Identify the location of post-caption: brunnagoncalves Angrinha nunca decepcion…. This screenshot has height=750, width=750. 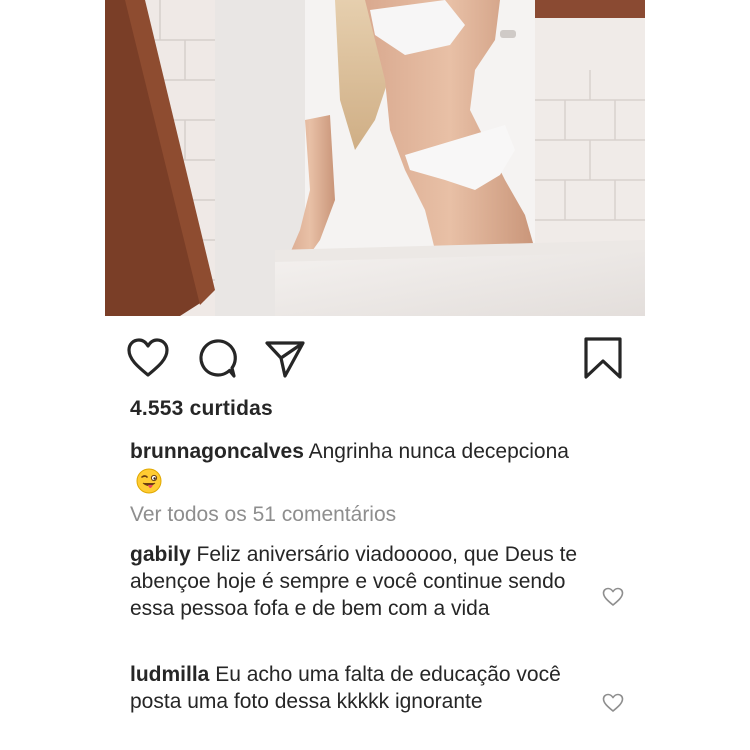
(355, 467).